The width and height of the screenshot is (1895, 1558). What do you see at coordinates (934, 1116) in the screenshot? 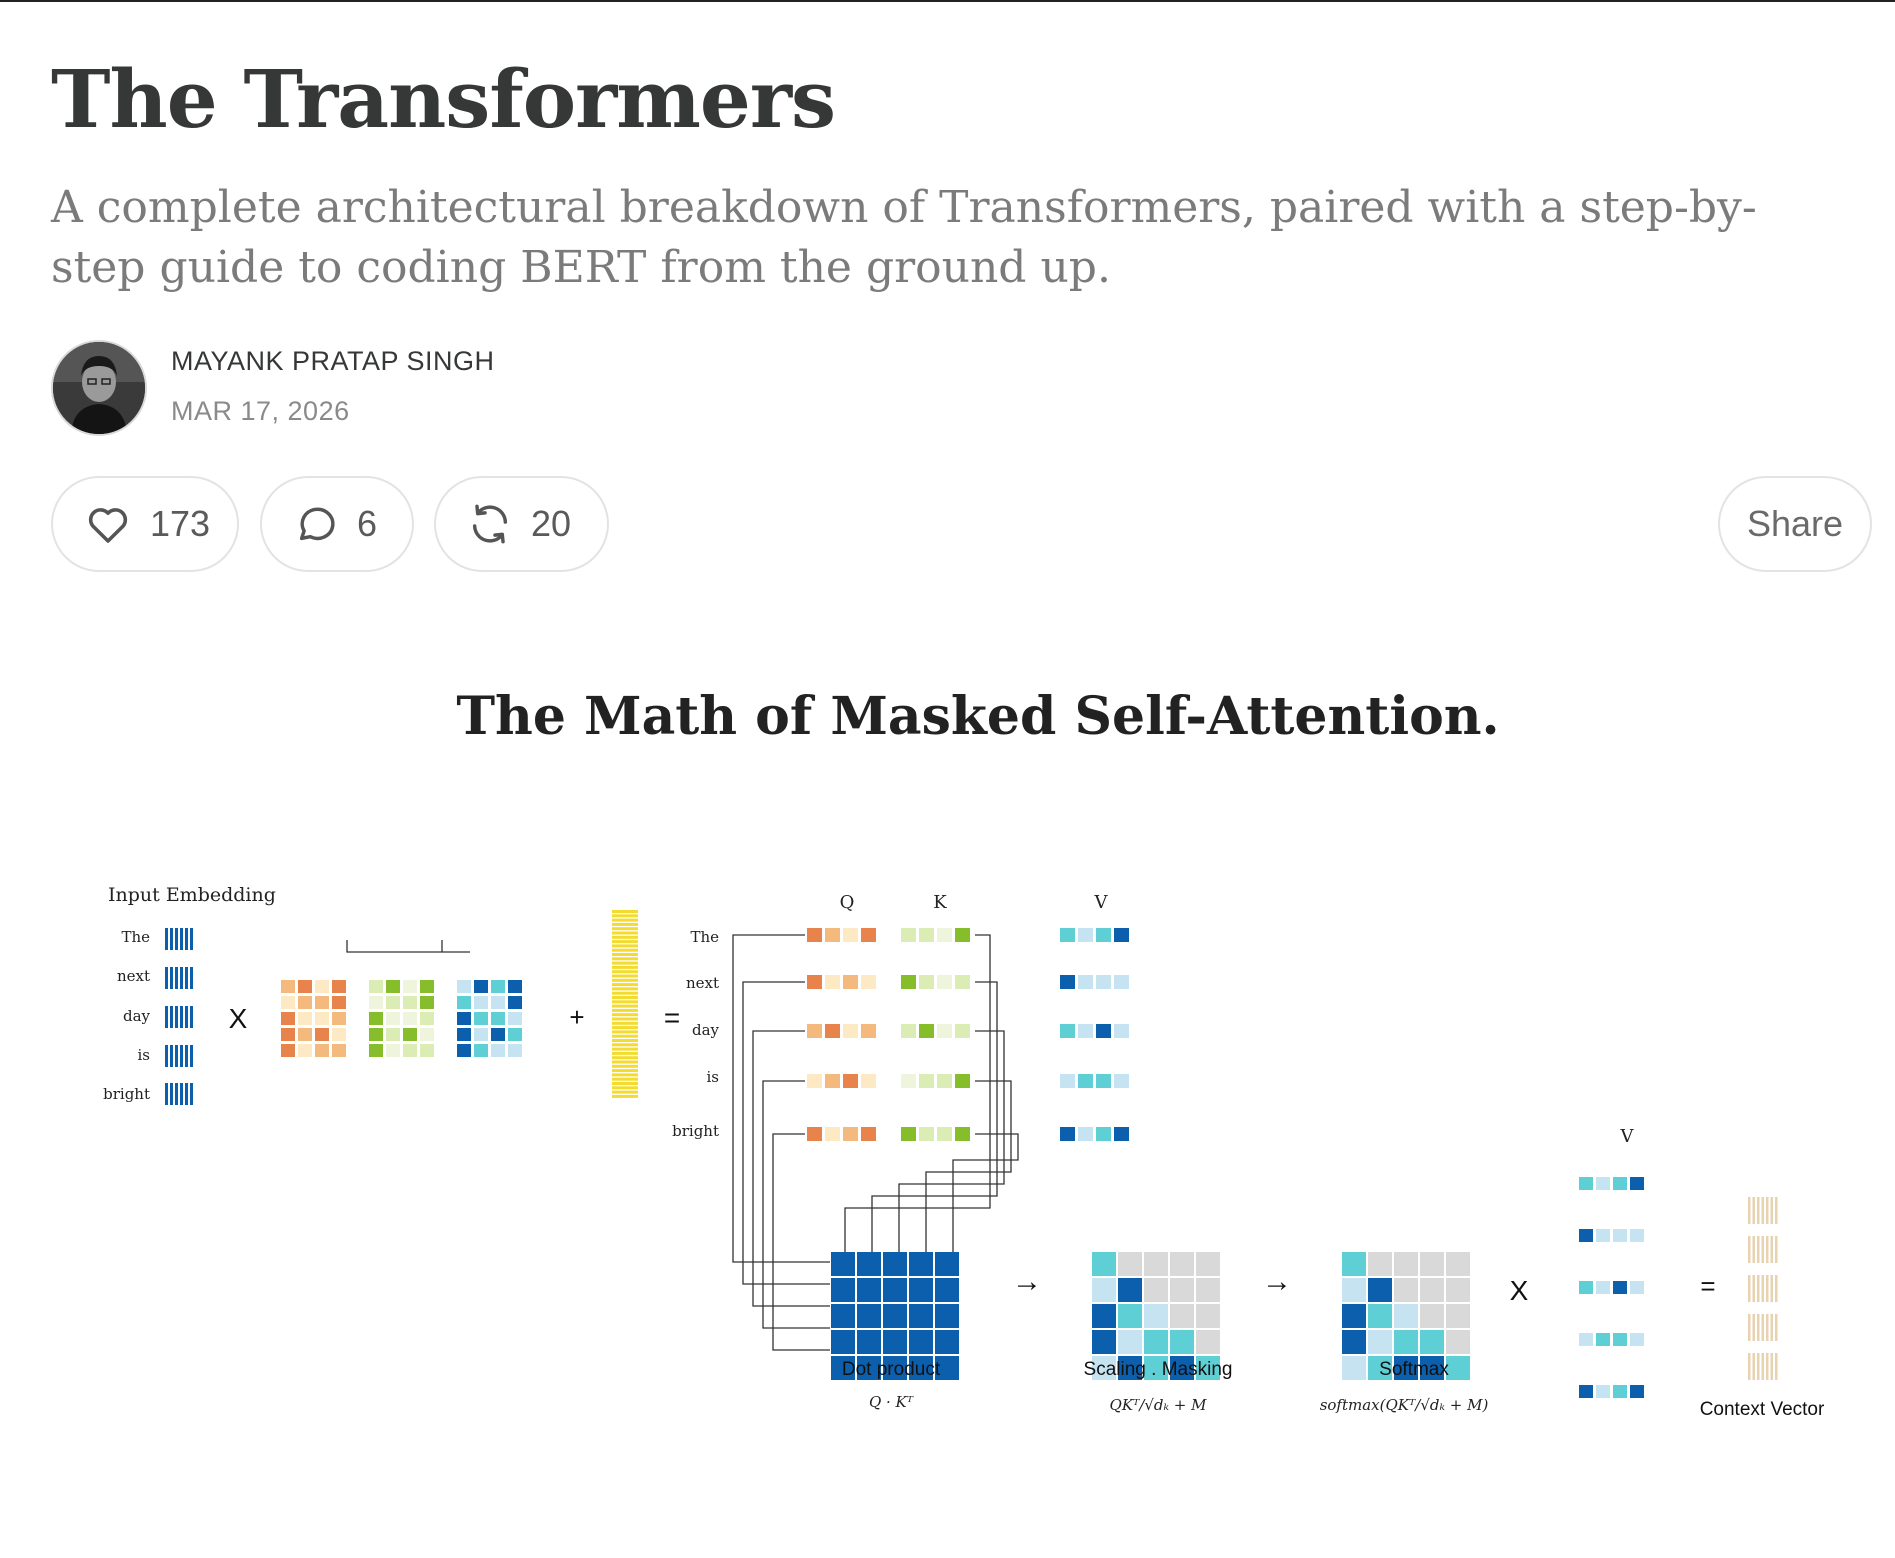
I see `key-wire` at bounding box center [934, 1116].